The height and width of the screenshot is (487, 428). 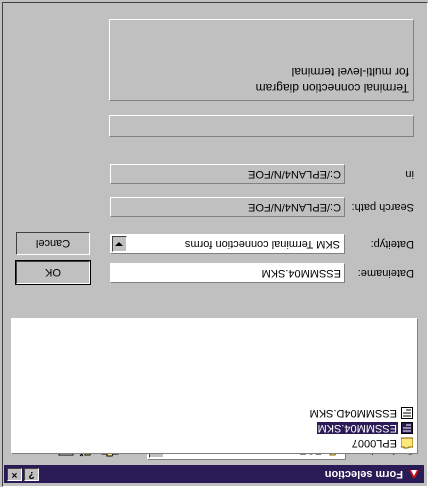 I want to click on file-name: EPL0007, so click(x=374, y=443).